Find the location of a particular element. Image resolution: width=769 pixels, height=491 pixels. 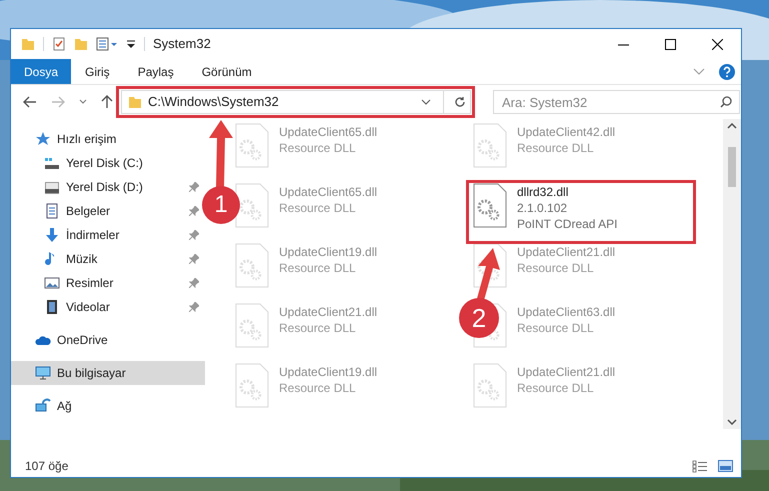

file-name: UpdateClient42.dll is located at coordinates (566, 132).